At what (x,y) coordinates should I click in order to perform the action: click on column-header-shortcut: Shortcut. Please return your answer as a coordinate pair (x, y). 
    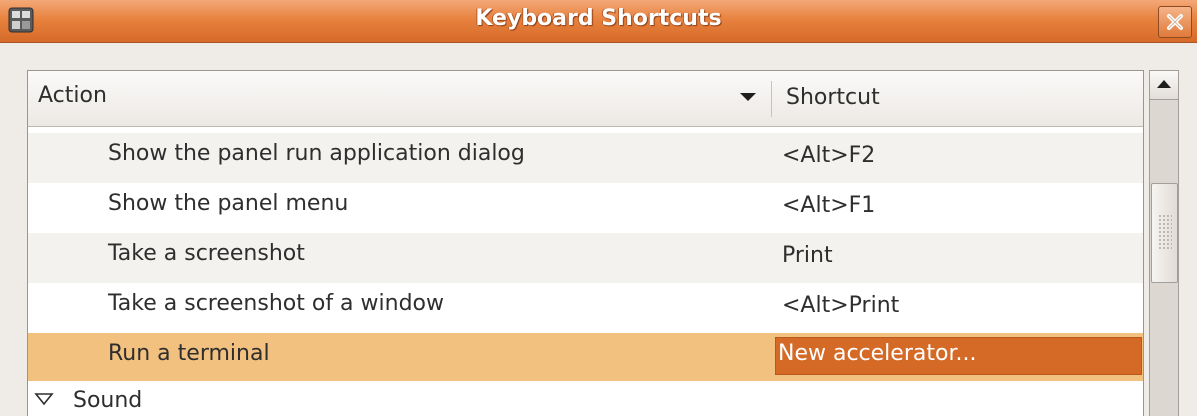
    Looking at the image, I should click on (957, 98).